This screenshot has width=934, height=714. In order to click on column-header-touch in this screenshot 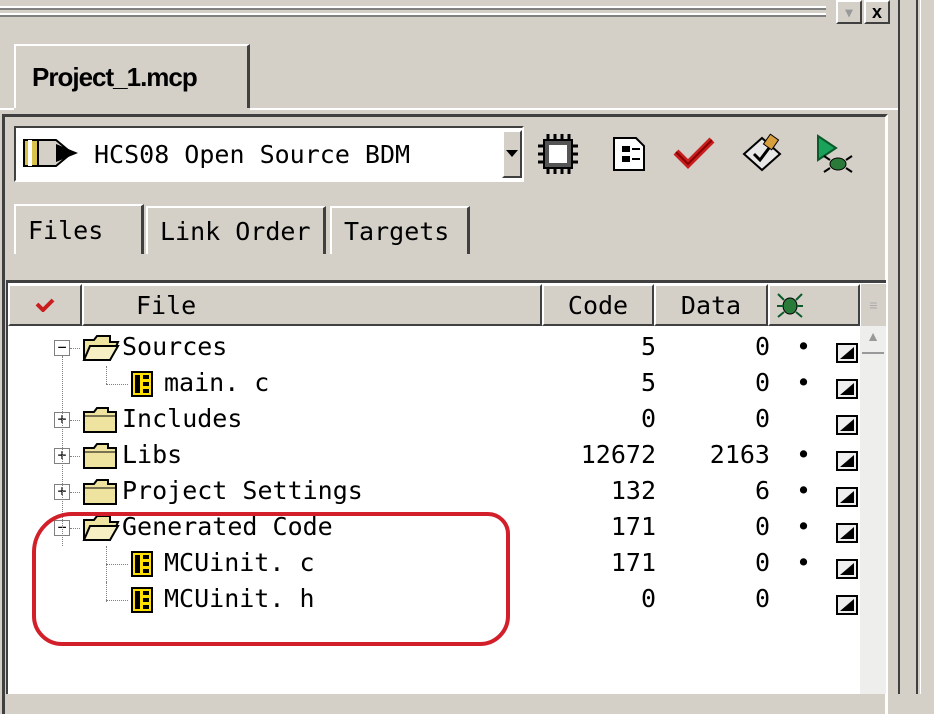, I will do `click(45, 305)`.